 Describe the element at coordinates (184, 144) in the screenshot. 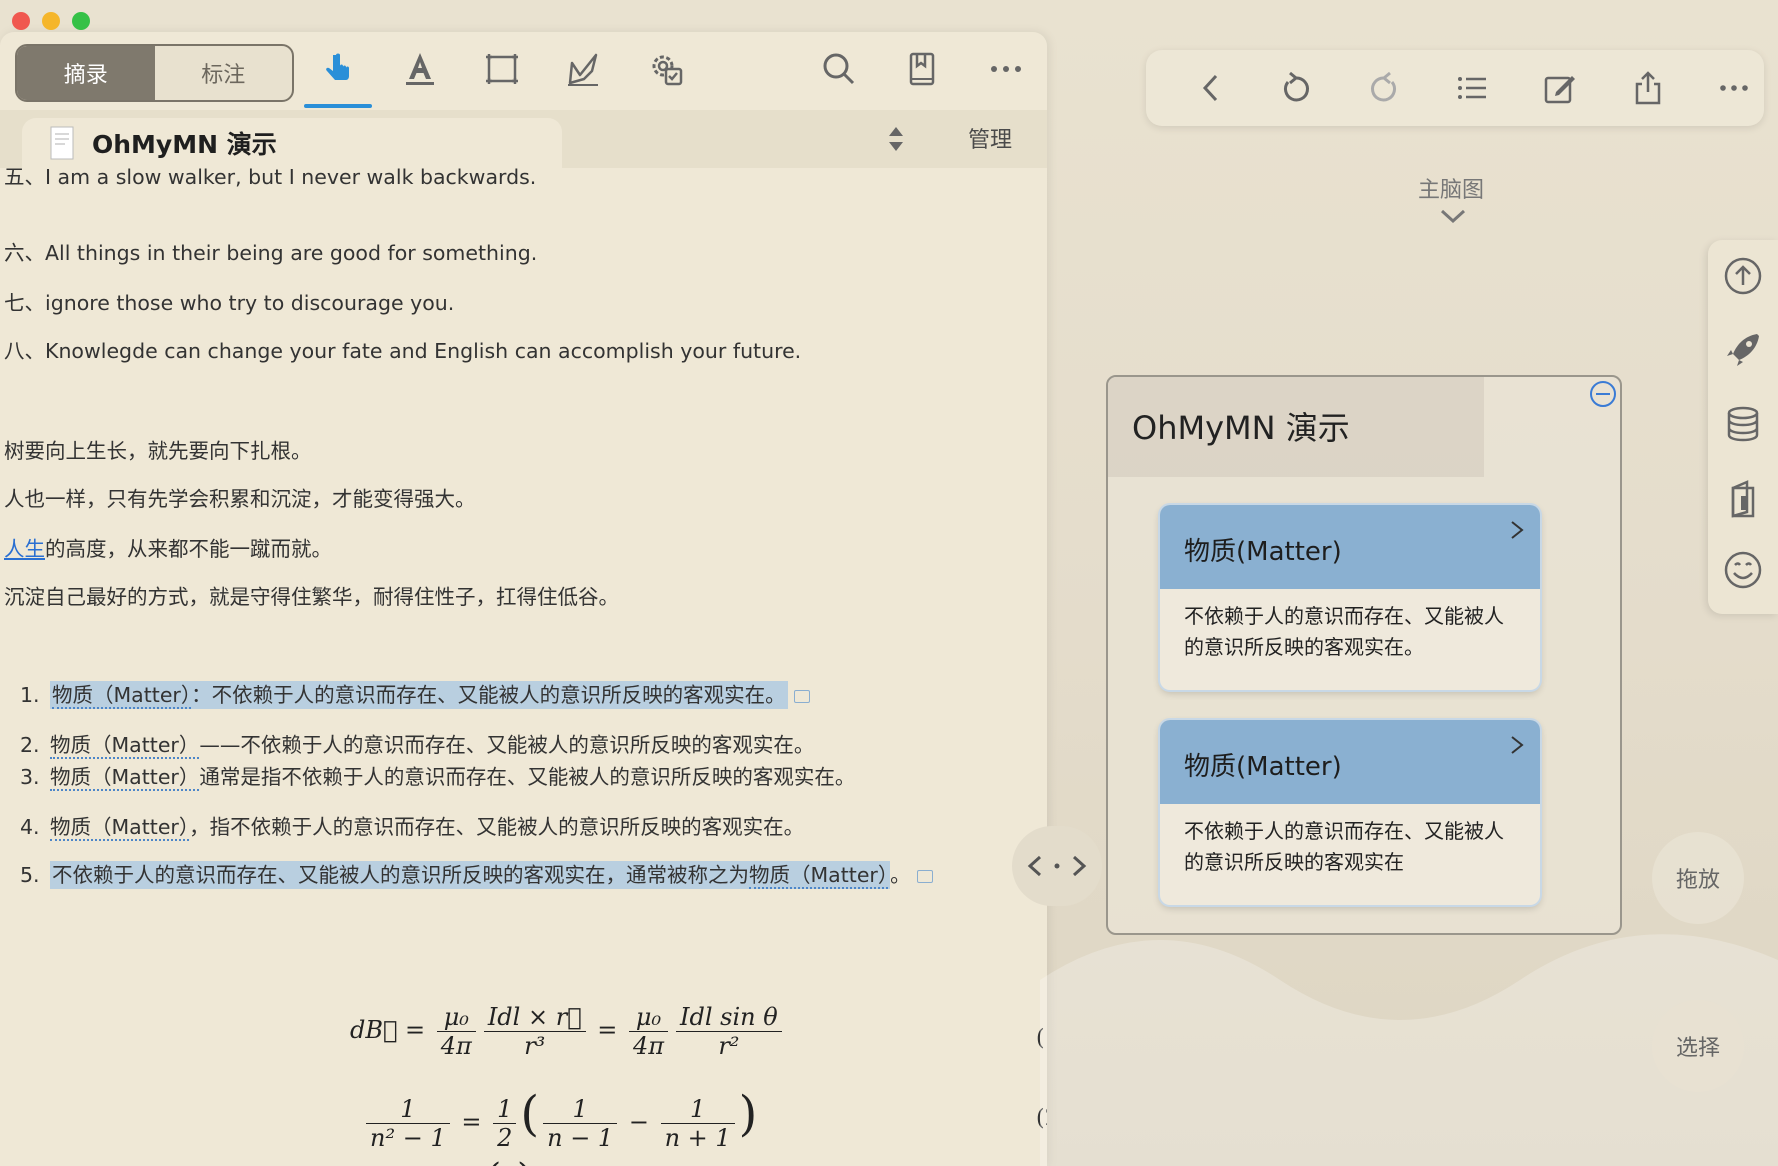

I see `document-tab-title: OhMyMN 演示` at that location.